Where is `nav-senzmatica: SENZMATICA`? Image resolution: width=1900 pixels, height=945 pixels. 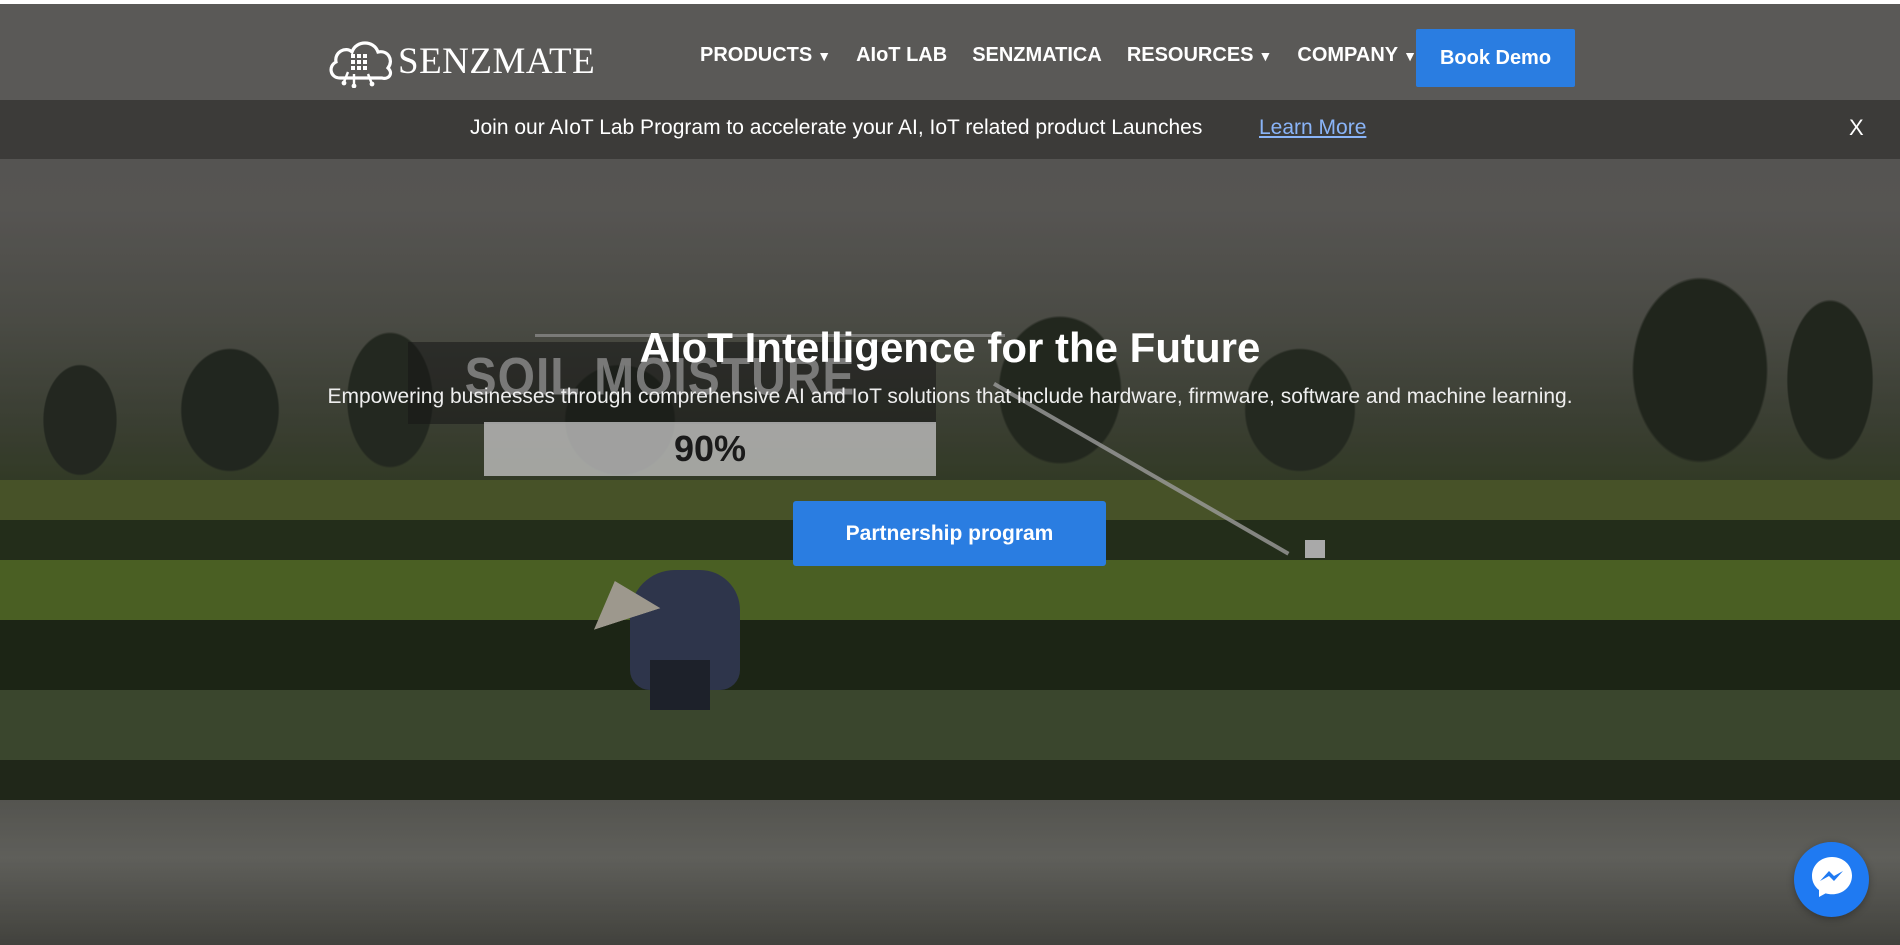 nav-senzmatica: SENZMATICA is located at coordinates (1037, 55).